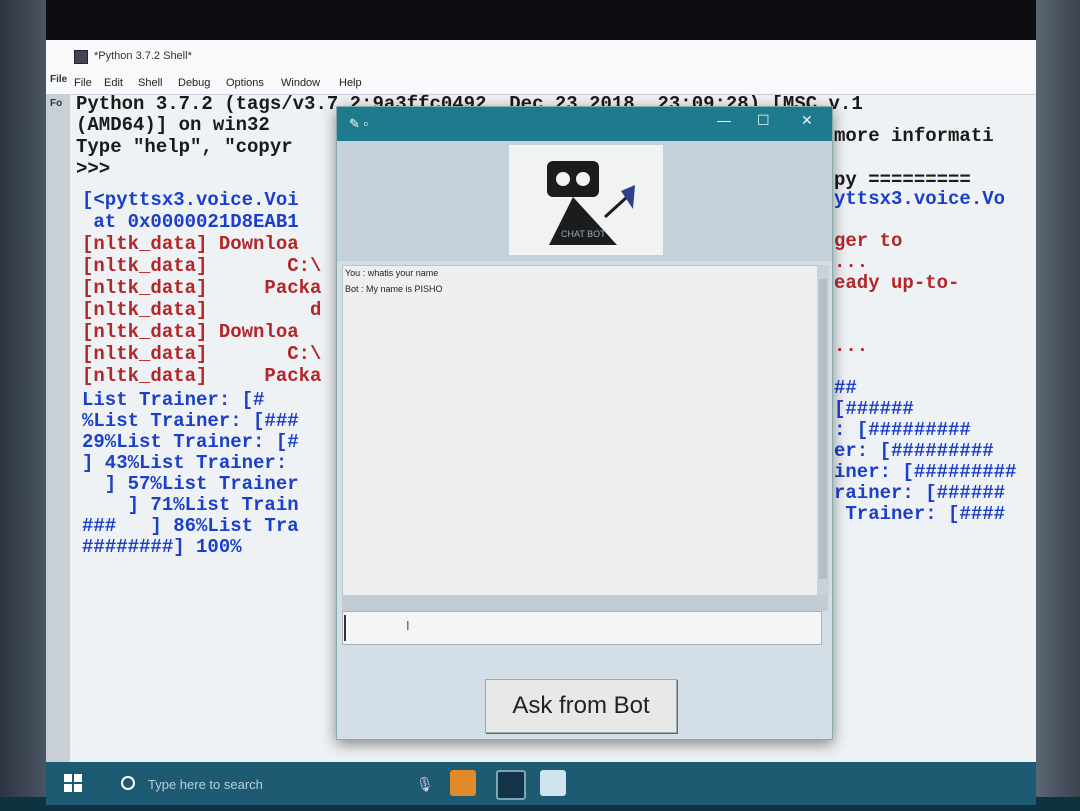 The height and width of the screenshot is (811, 1080). What do you see at coordinates (245, 83) in the screenshot?
I see `menu-options: Options` at bounding box center [245, 83].